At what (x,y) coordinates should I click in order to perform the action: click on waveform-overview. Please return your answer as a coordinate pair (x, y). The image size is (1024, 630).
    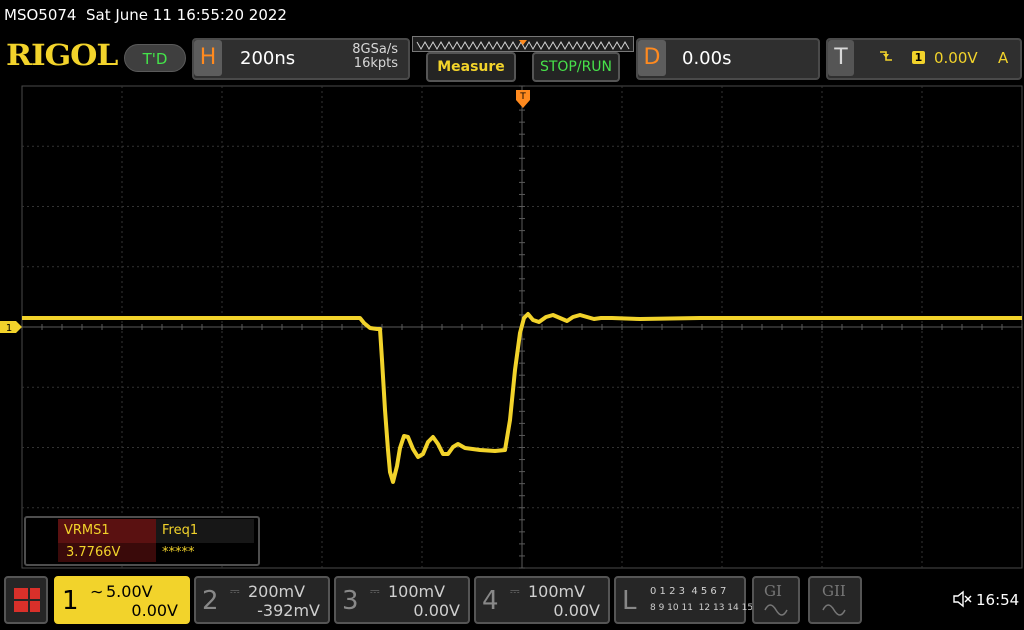
    Looking at the image, I should click on (523, 44).